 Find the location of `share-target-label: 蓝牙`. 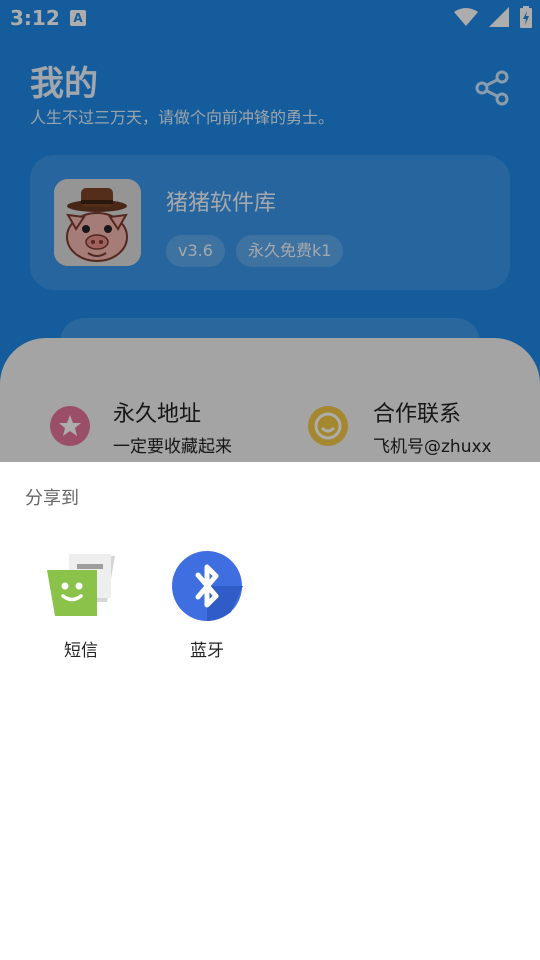

share-target-label: 蓝牙 is located at coordinates (207, 651).